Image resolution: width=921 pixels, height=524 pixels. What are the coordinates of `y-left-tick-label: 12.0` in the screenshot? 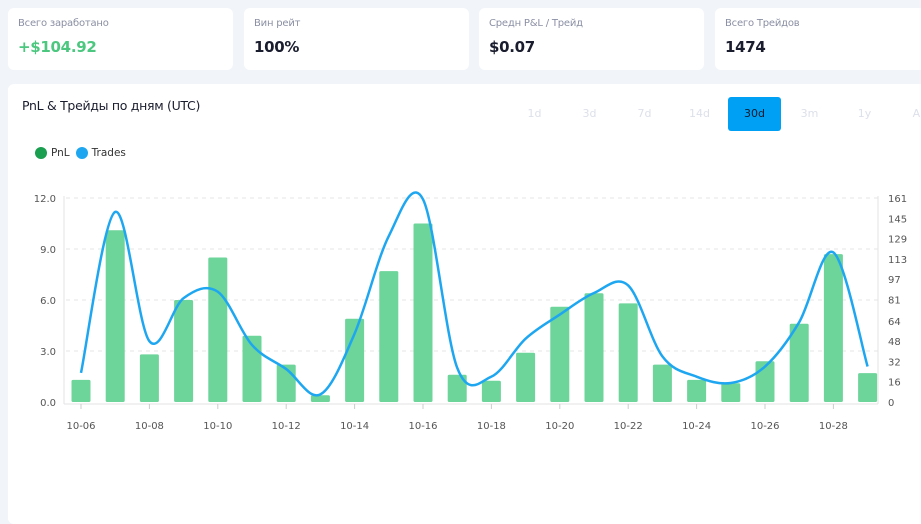 It's located at (45, 199).